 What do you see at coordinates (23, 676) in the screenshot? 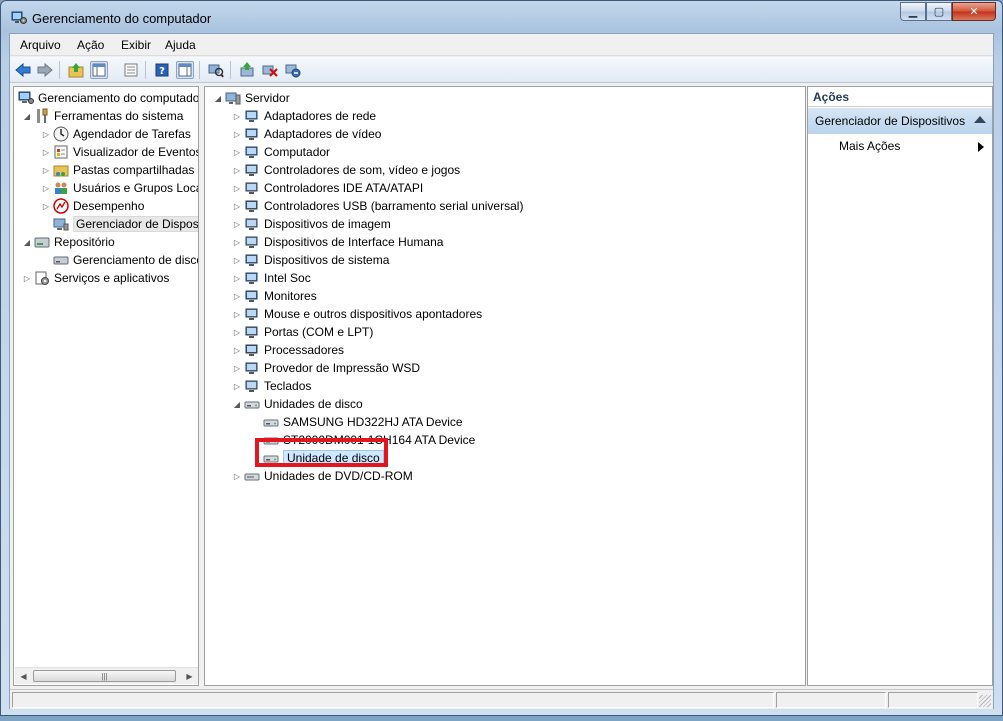
I see `scroll-left-icon: ◀` at bounding box center [23, 676].